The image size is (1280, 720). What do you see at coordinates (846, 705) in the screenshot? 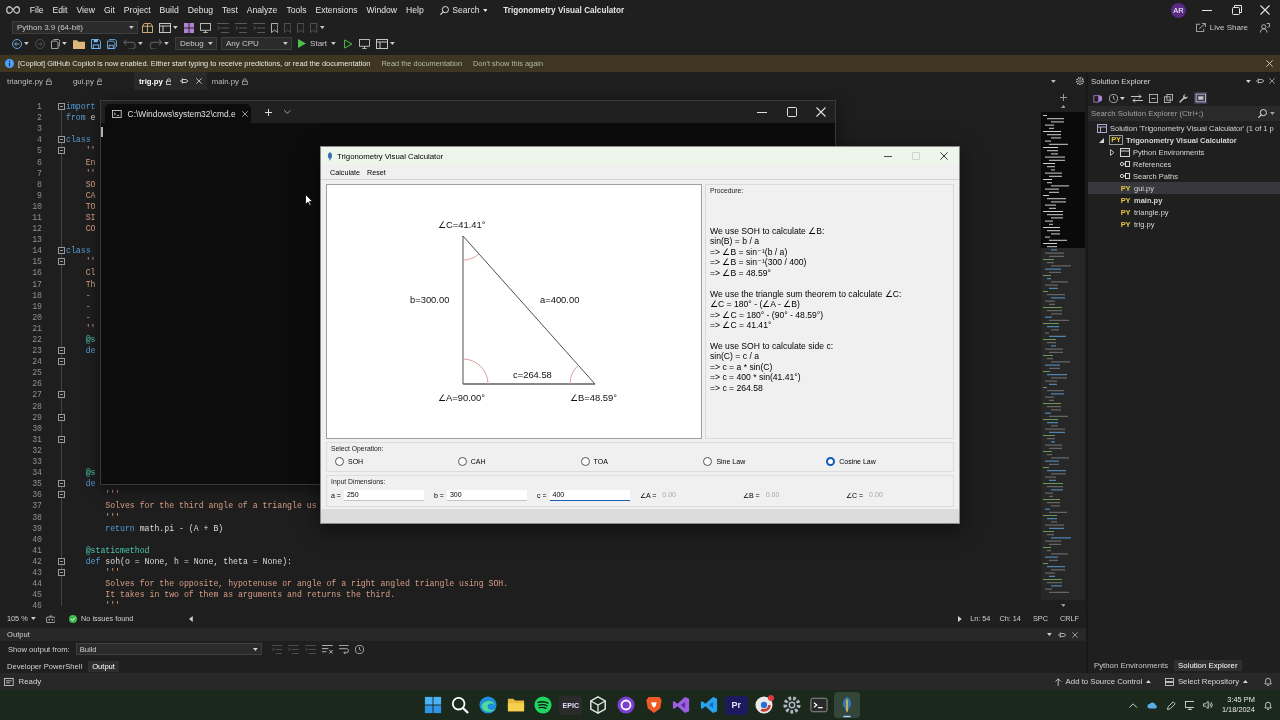
I see `feather-icon` at bounding box center [846, 705].